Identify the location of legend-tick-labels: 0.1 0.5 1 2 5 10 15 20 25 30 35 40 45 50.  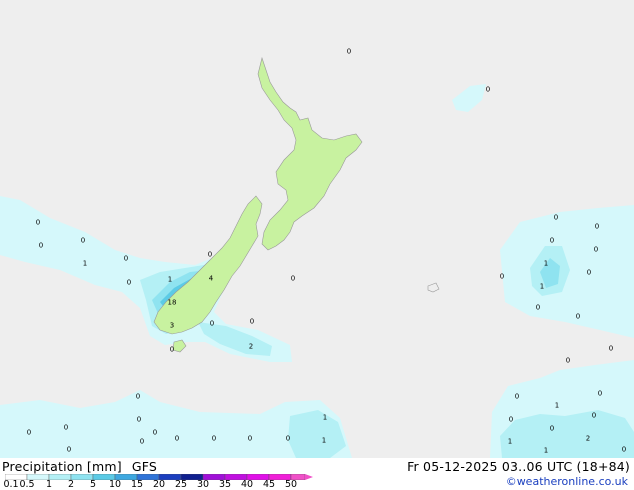
(170, 485).